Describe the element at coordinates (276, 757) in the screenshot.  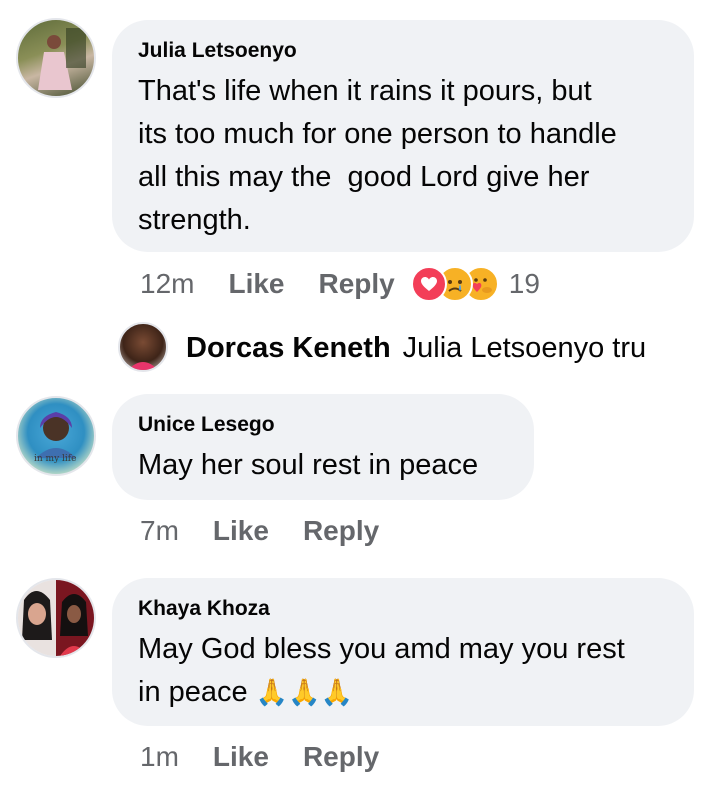
I see `comment-actions: 1m Like Reply` at that location.